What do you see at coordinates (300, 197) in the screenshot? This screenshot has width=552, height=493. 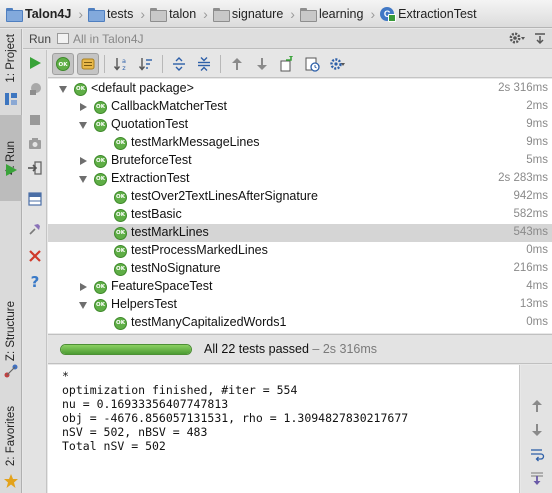 I see `test-method-node: OK testOver2TextLinesAfterSignature 942ms` at bounding box center [300, 197].